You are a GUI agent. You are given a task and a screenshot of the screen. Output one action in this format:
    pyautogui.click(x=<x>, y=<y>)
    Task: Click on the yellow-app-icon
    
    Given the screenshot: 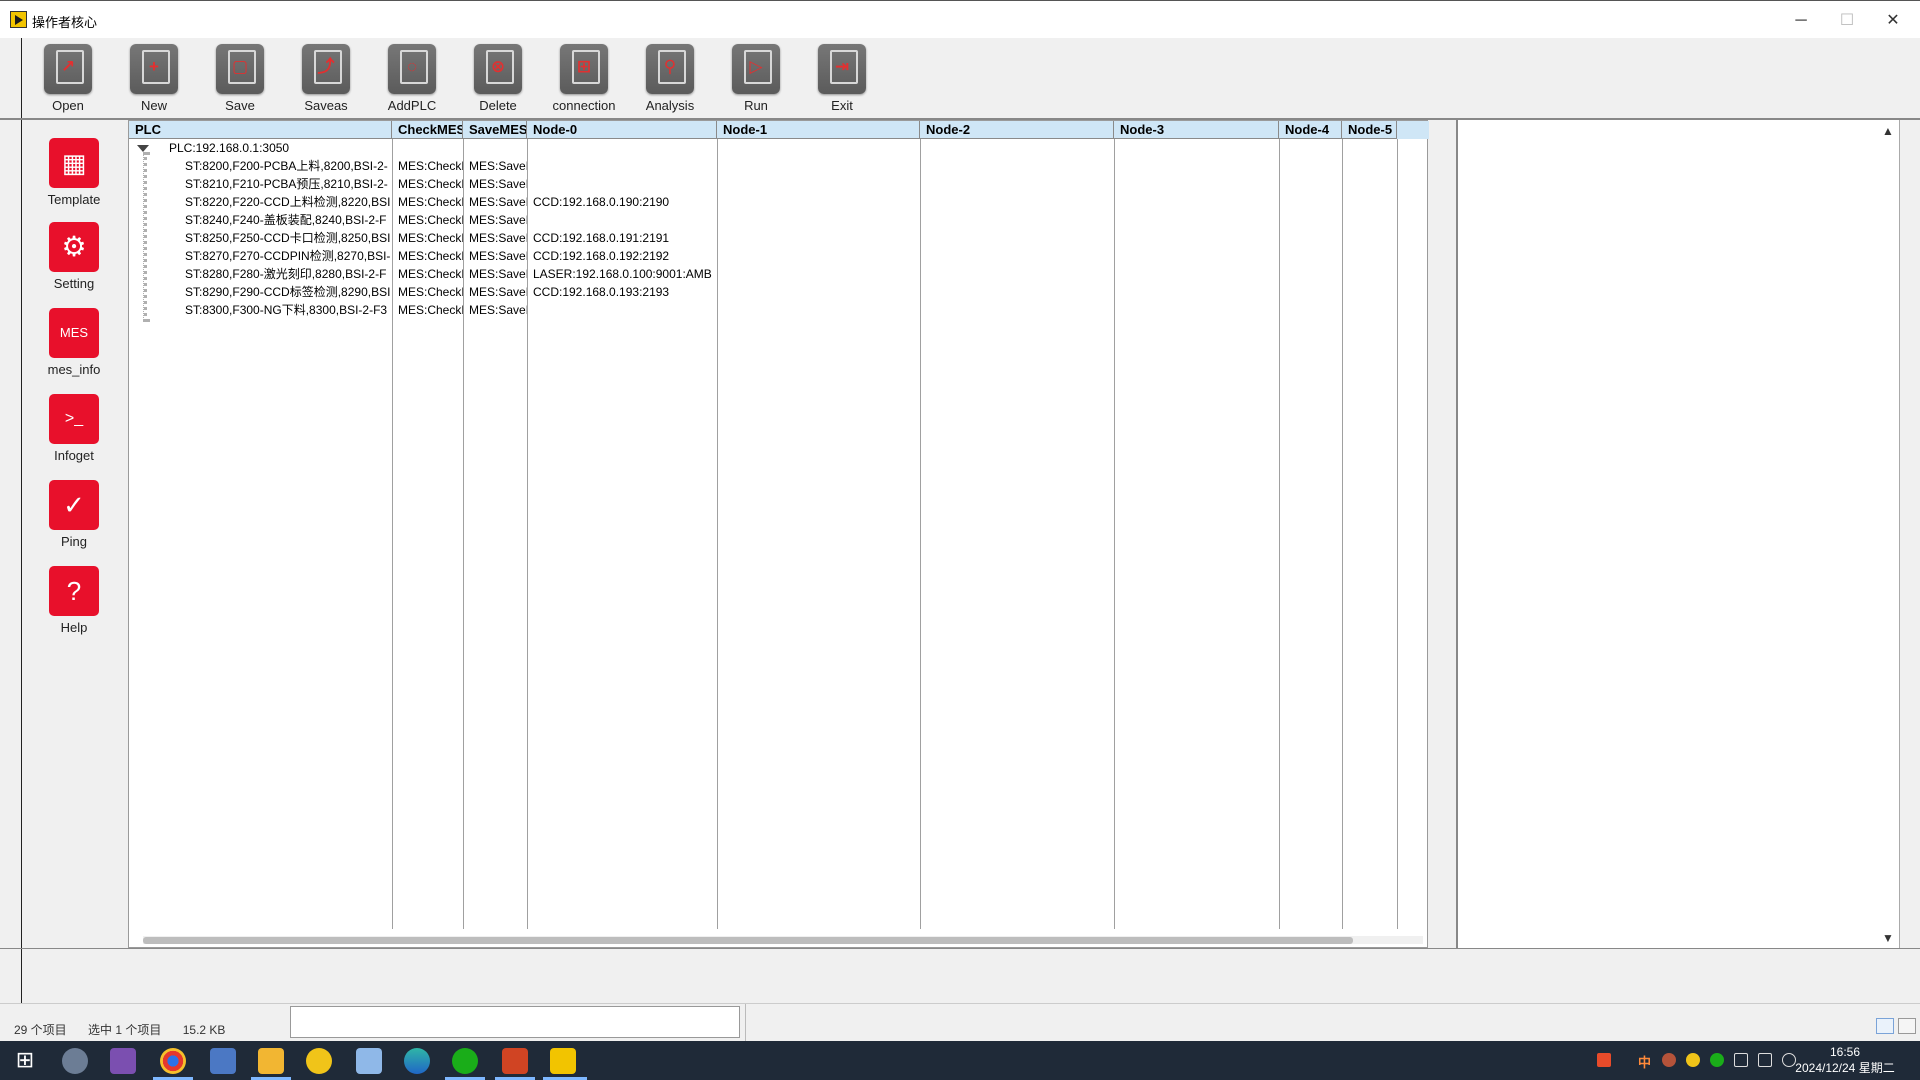 What is the action you would take?
    pyautogui.click(x=319, y=1061)
    